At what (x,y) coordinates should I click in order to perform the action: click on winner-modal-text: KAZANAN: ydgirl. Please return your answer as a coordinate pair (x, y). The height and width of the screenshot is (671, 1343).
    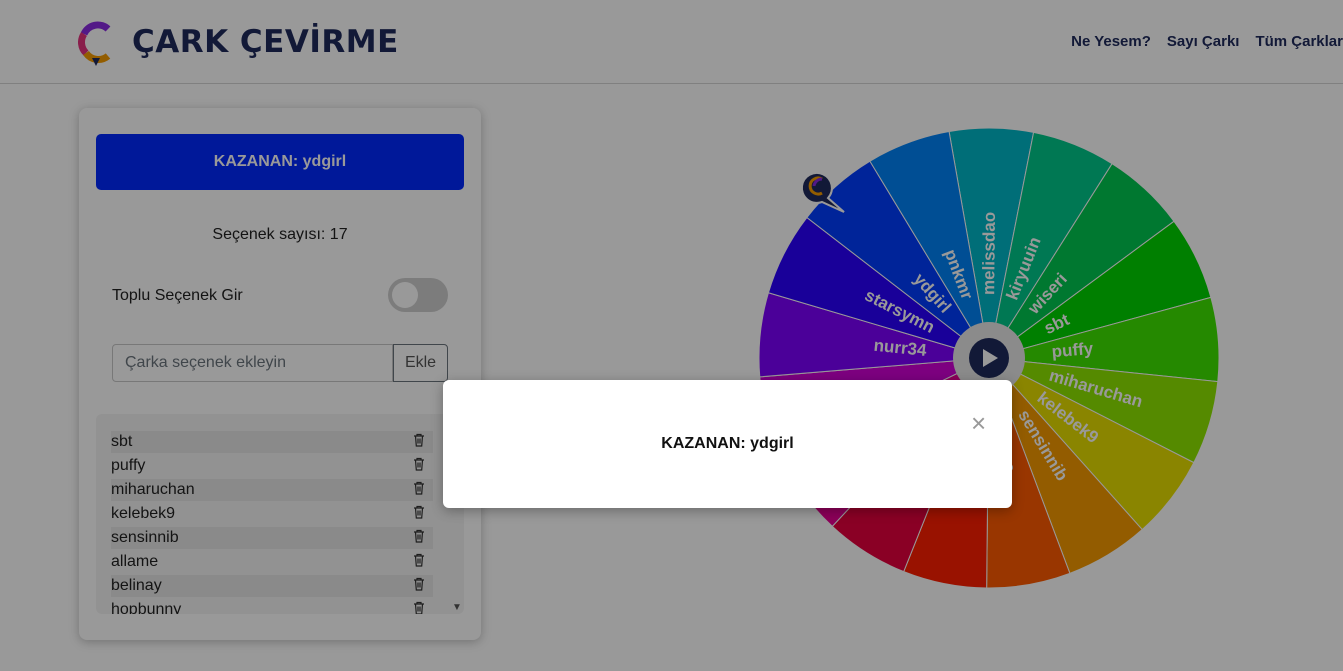
    Looking at the image, I should click on (727, 443).